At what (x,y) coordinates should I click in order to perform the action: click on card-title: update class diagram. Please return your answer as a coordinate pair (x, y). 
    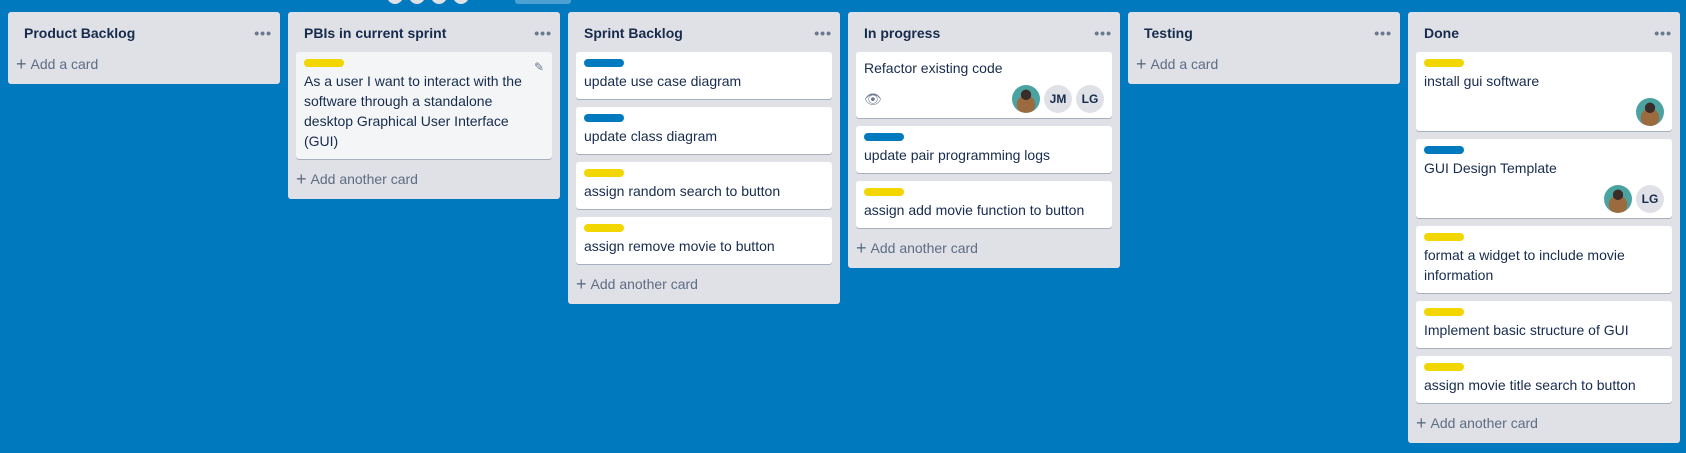
    Looking at the image, I should click on (651, 136).